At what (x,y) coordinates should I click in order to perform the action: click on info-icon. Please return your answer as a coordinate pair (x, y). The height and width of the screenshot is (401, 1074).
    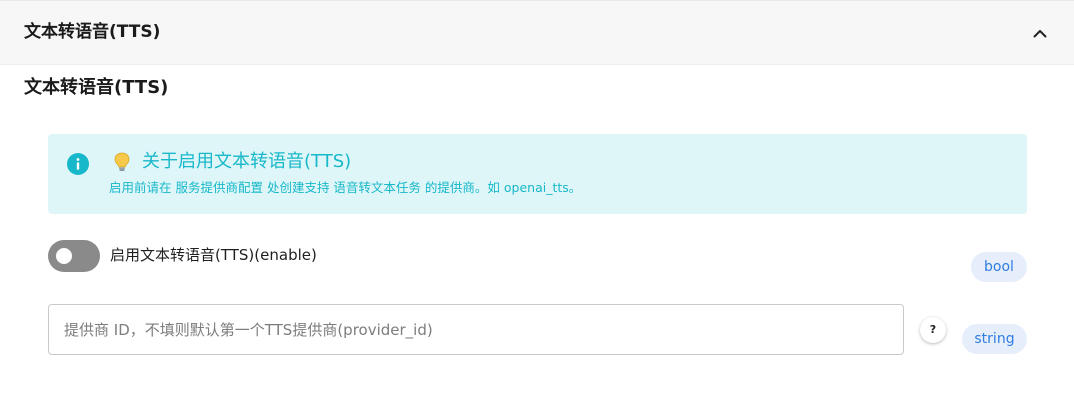
    Looking at the image, I should click on (78, 164).